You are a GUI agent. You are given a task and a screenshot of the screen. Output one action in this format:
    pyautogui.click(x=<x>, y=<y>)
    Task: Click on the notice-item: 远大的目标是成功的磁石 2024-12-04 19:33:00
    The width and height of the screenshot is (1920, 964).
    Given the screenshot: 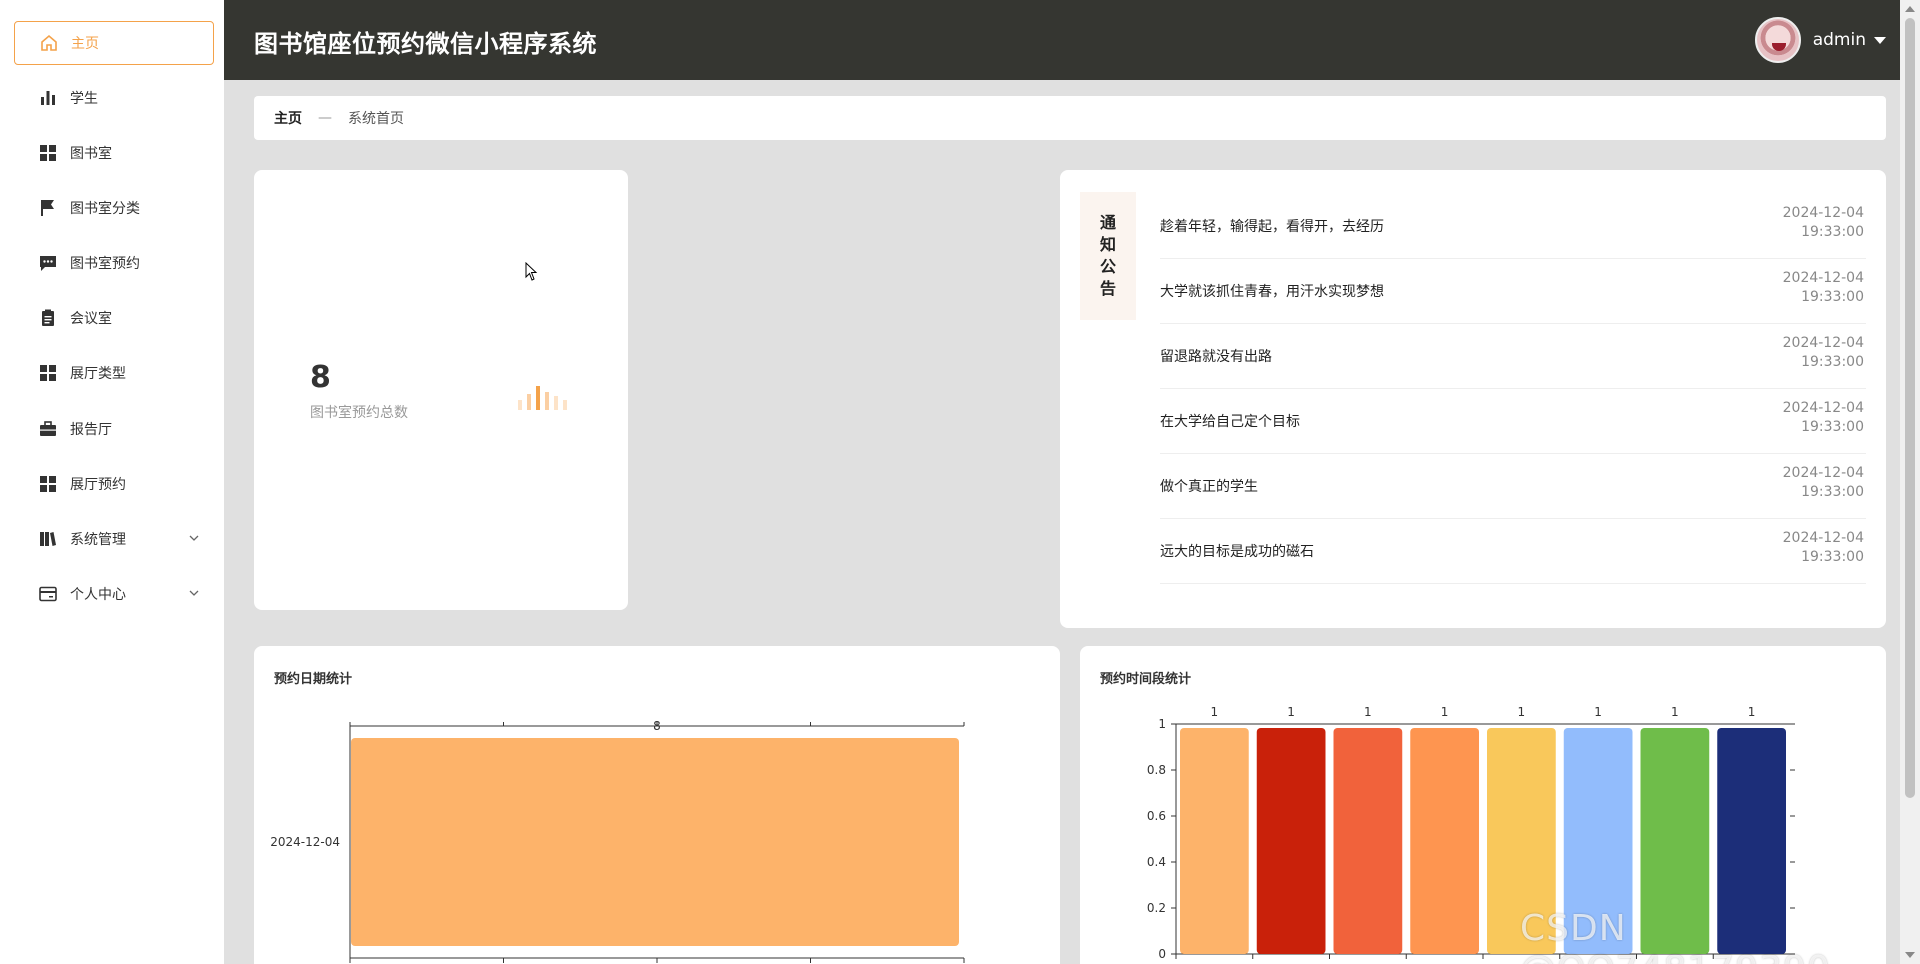 What is the action you would take?
    pyautogui.click(x=1513, y=551)
    